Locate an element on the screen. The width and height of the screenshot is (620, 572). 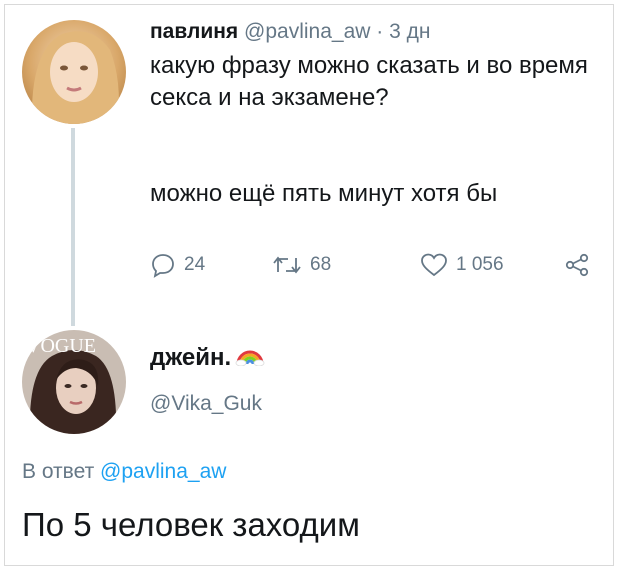
tweet-actions: 24 68 1 056 is located at coordinates (373, 265).